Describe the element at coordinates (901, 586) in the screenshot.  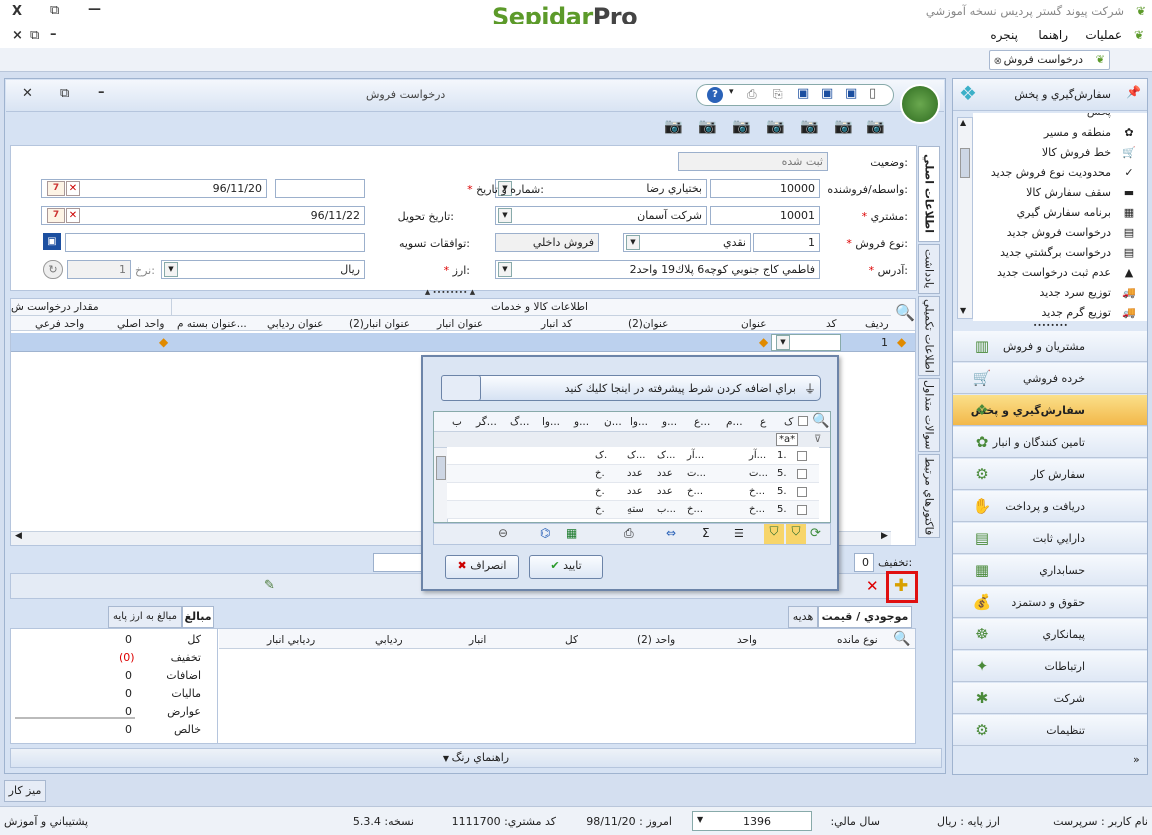
I see `add-row-button: ✚` at that location.